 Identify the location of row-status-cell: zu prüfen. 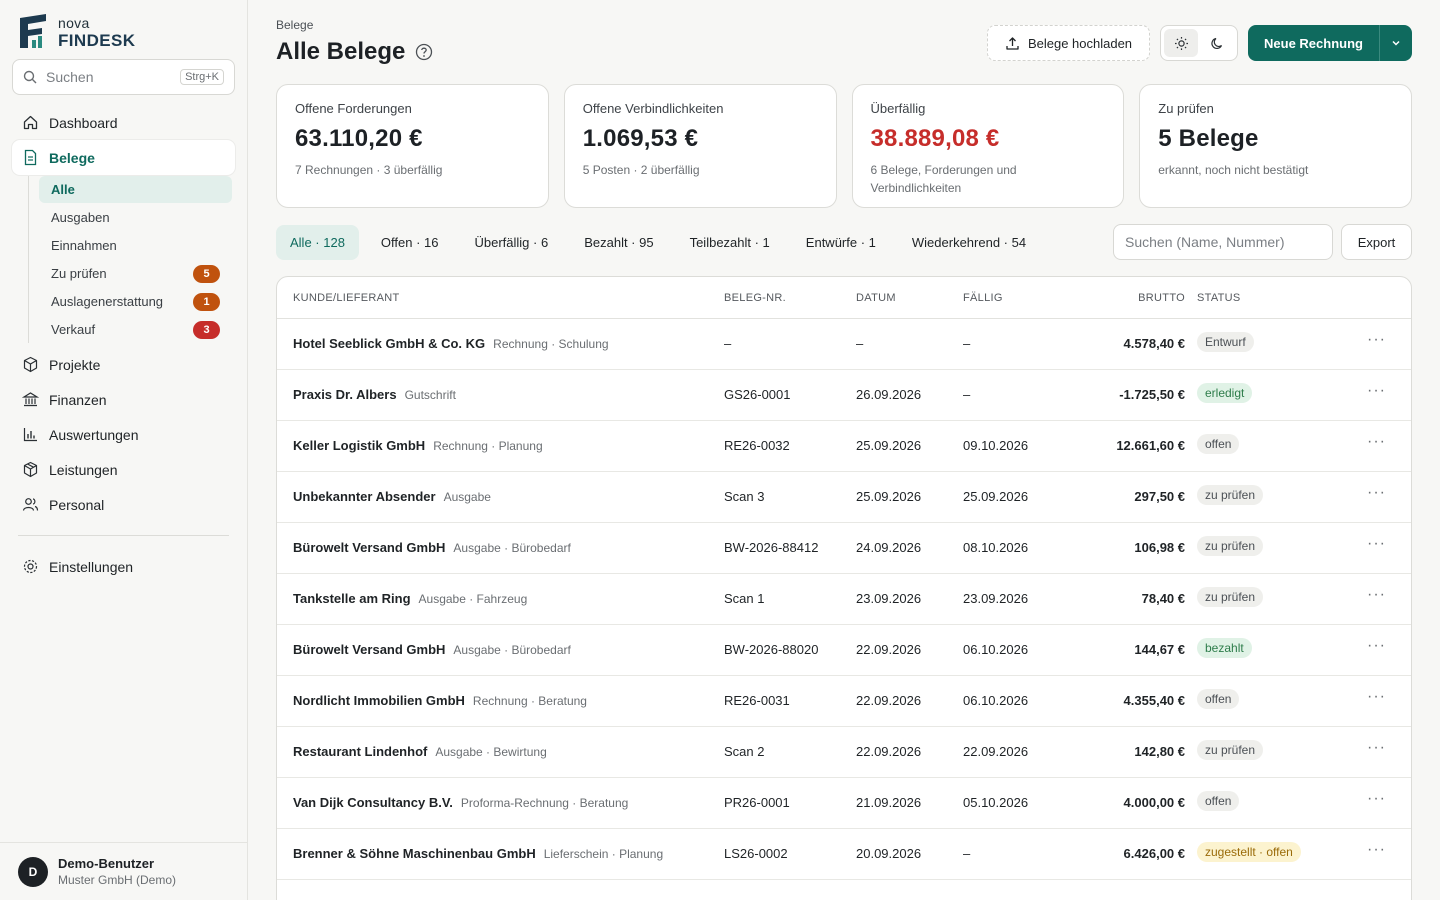
(1230, 750).